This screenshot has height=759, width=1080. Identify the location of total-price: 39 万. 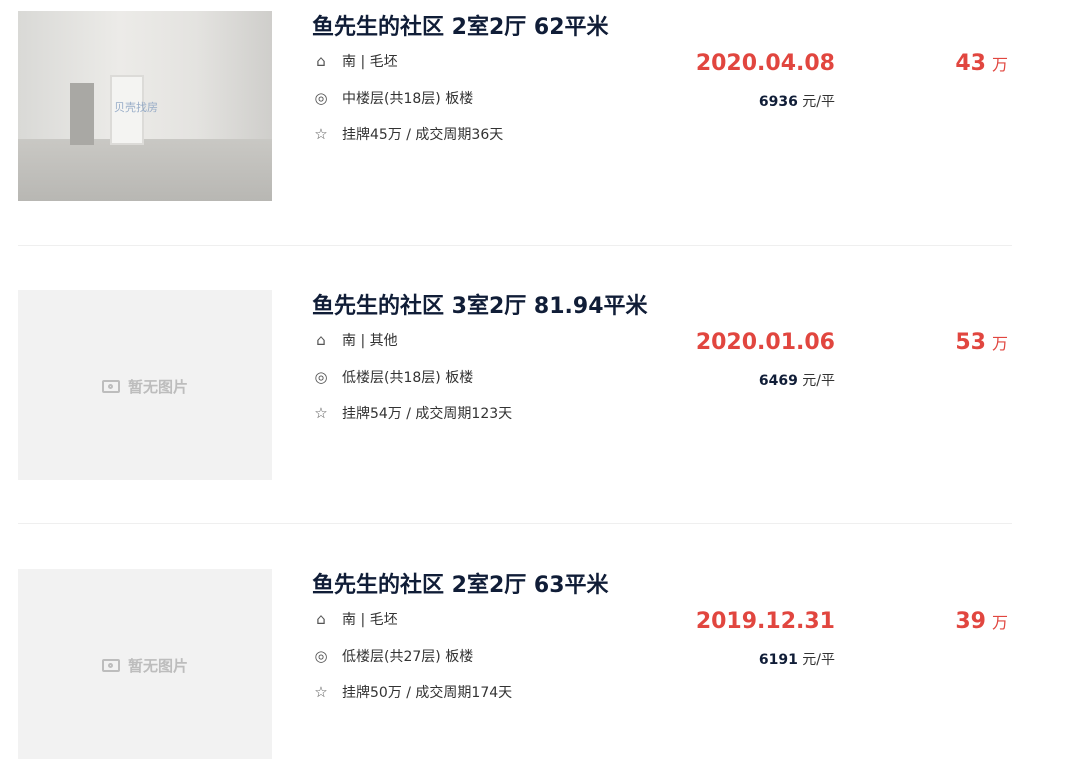
(981, 621).